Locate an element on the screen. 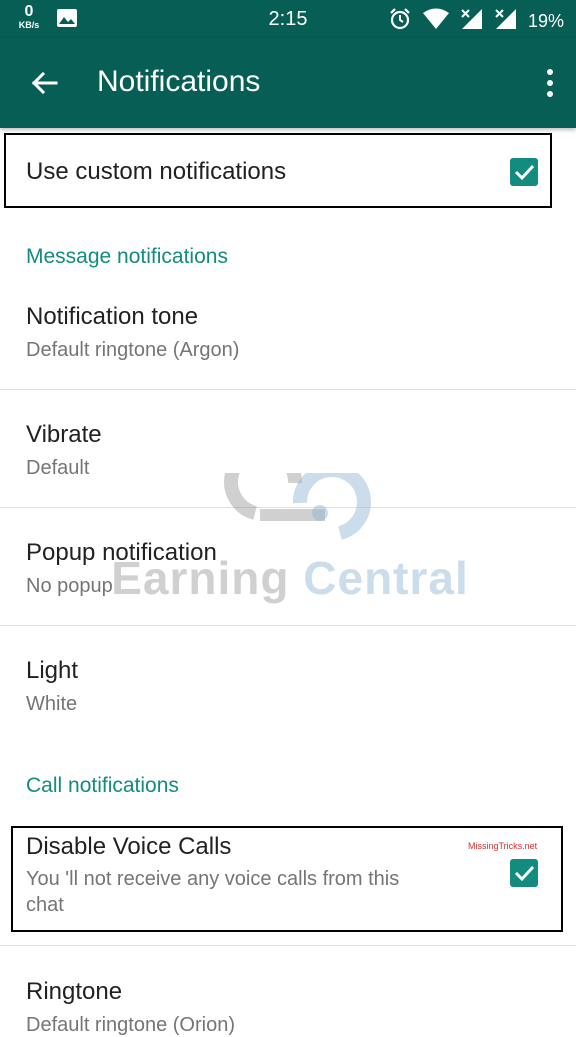 The image size is (576, 1037). missingtricks-watermark: MissingTricks.net is located at coordinates (503, 846).